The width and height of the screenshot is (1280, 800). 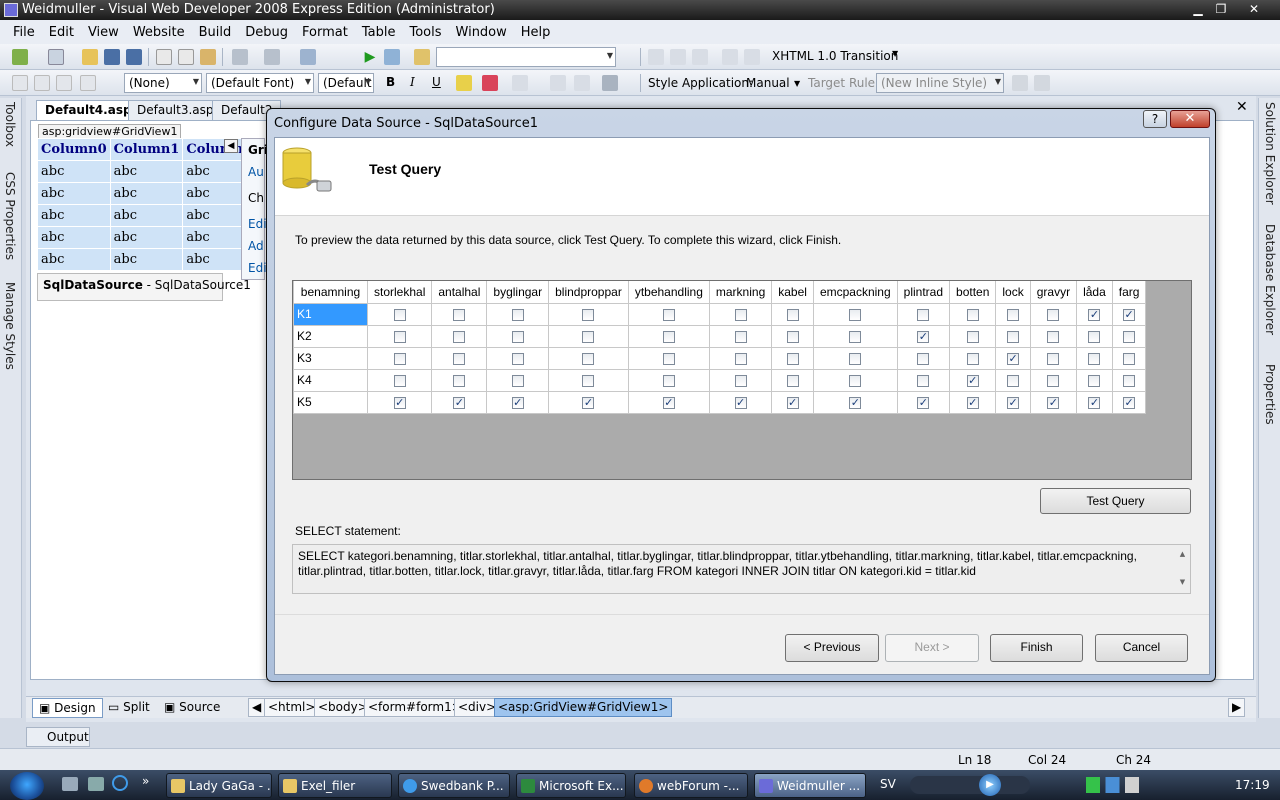 What do you see at coordinates (700, 57) in the screenshot?
I see `outdent-icon` at bounding box center [700, 57].